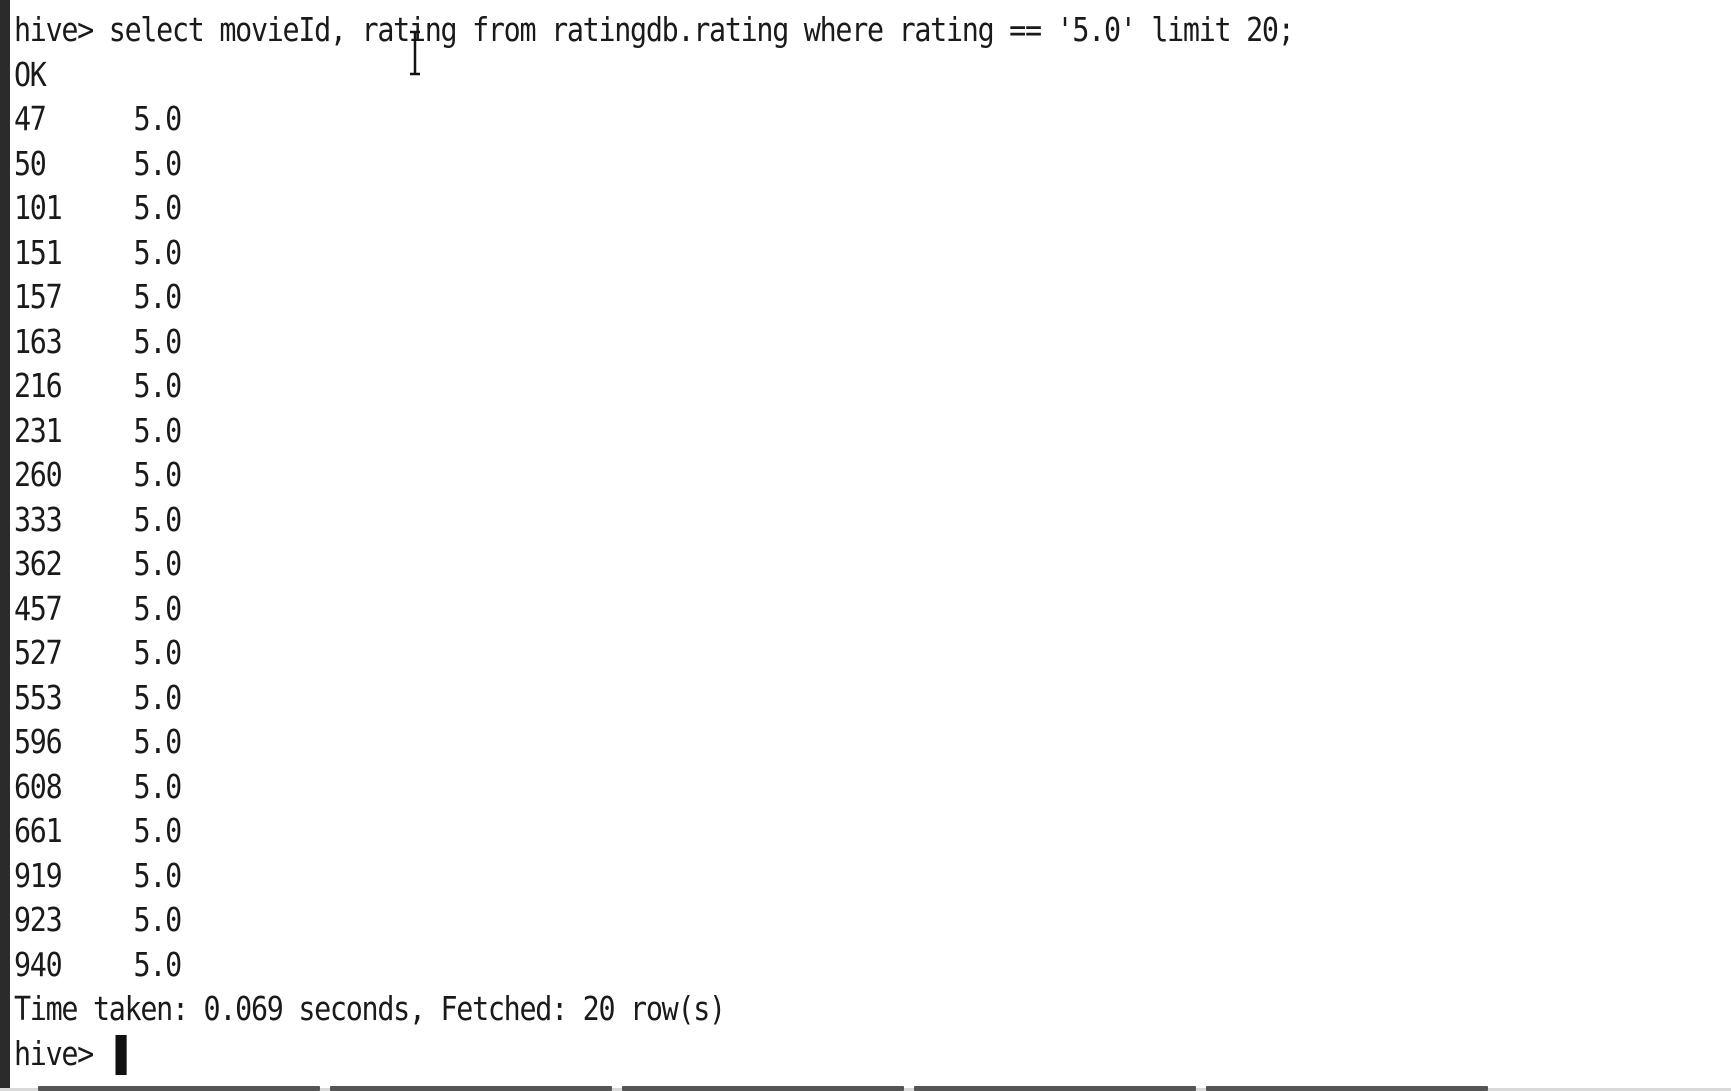 This screenshot has height=1091, width=1731. Describe the element at coordinates (38, 207) in the screenshot. I see `movie-id-cell: 101` at that location.